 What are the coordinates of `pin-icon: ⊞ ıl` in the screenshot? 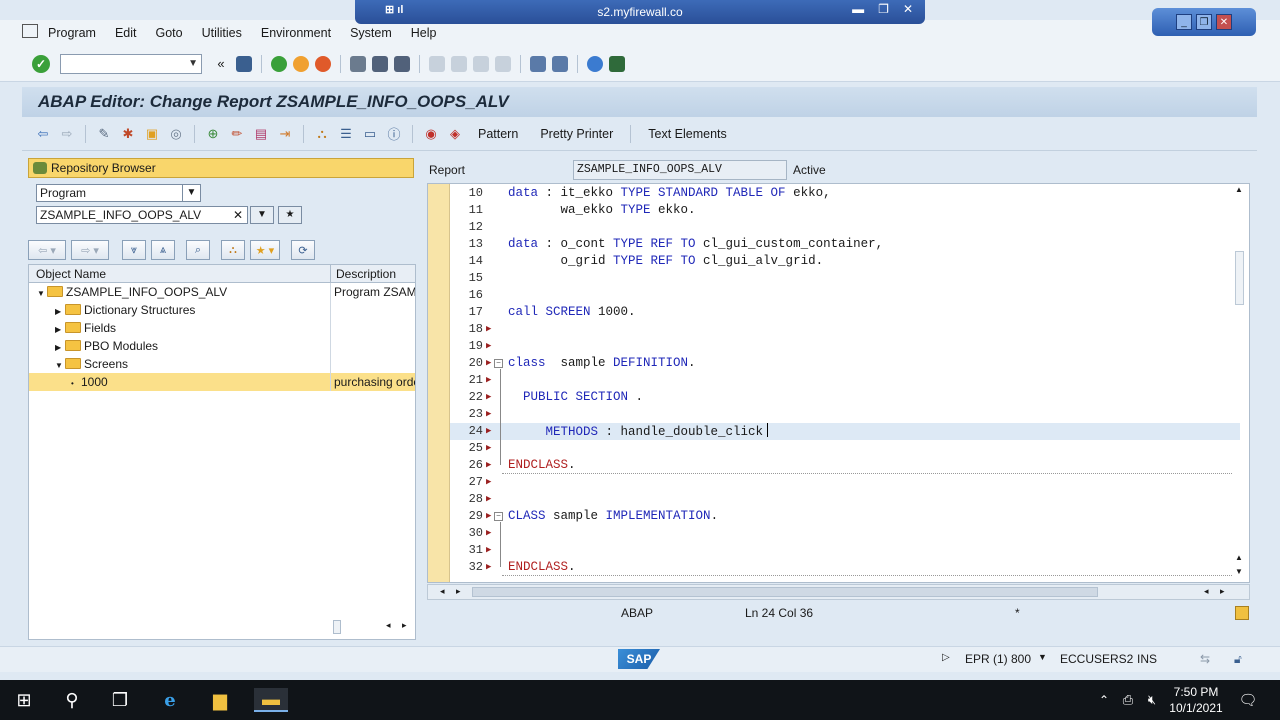 It's located at (394, 9).